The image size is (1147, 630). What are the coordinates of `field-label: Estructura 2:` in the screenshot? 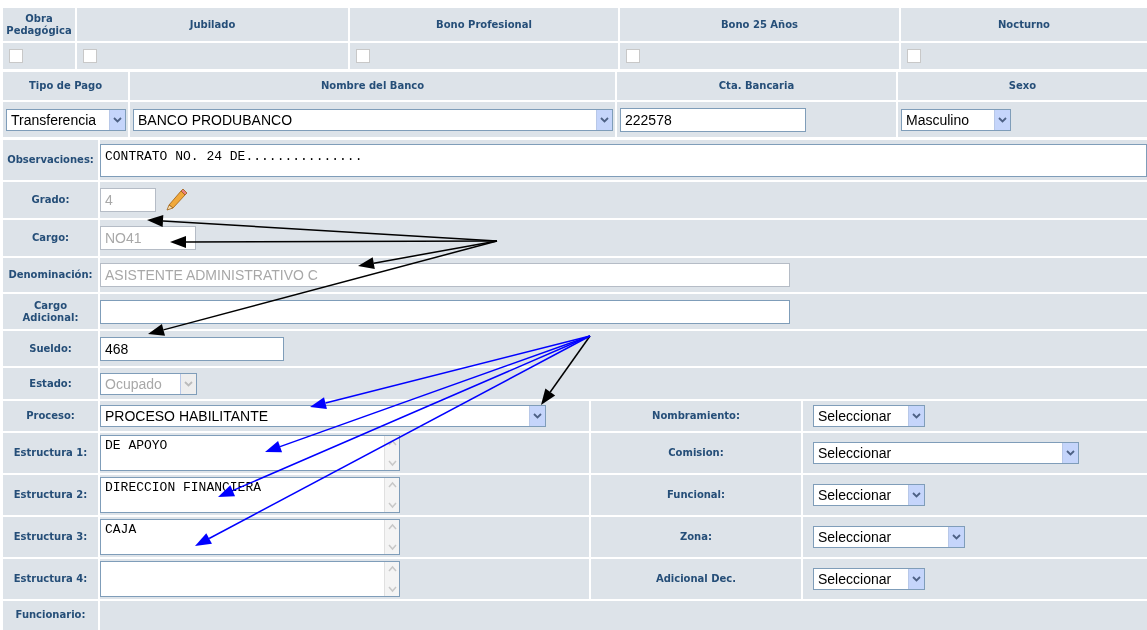 It's located at (50, 495).